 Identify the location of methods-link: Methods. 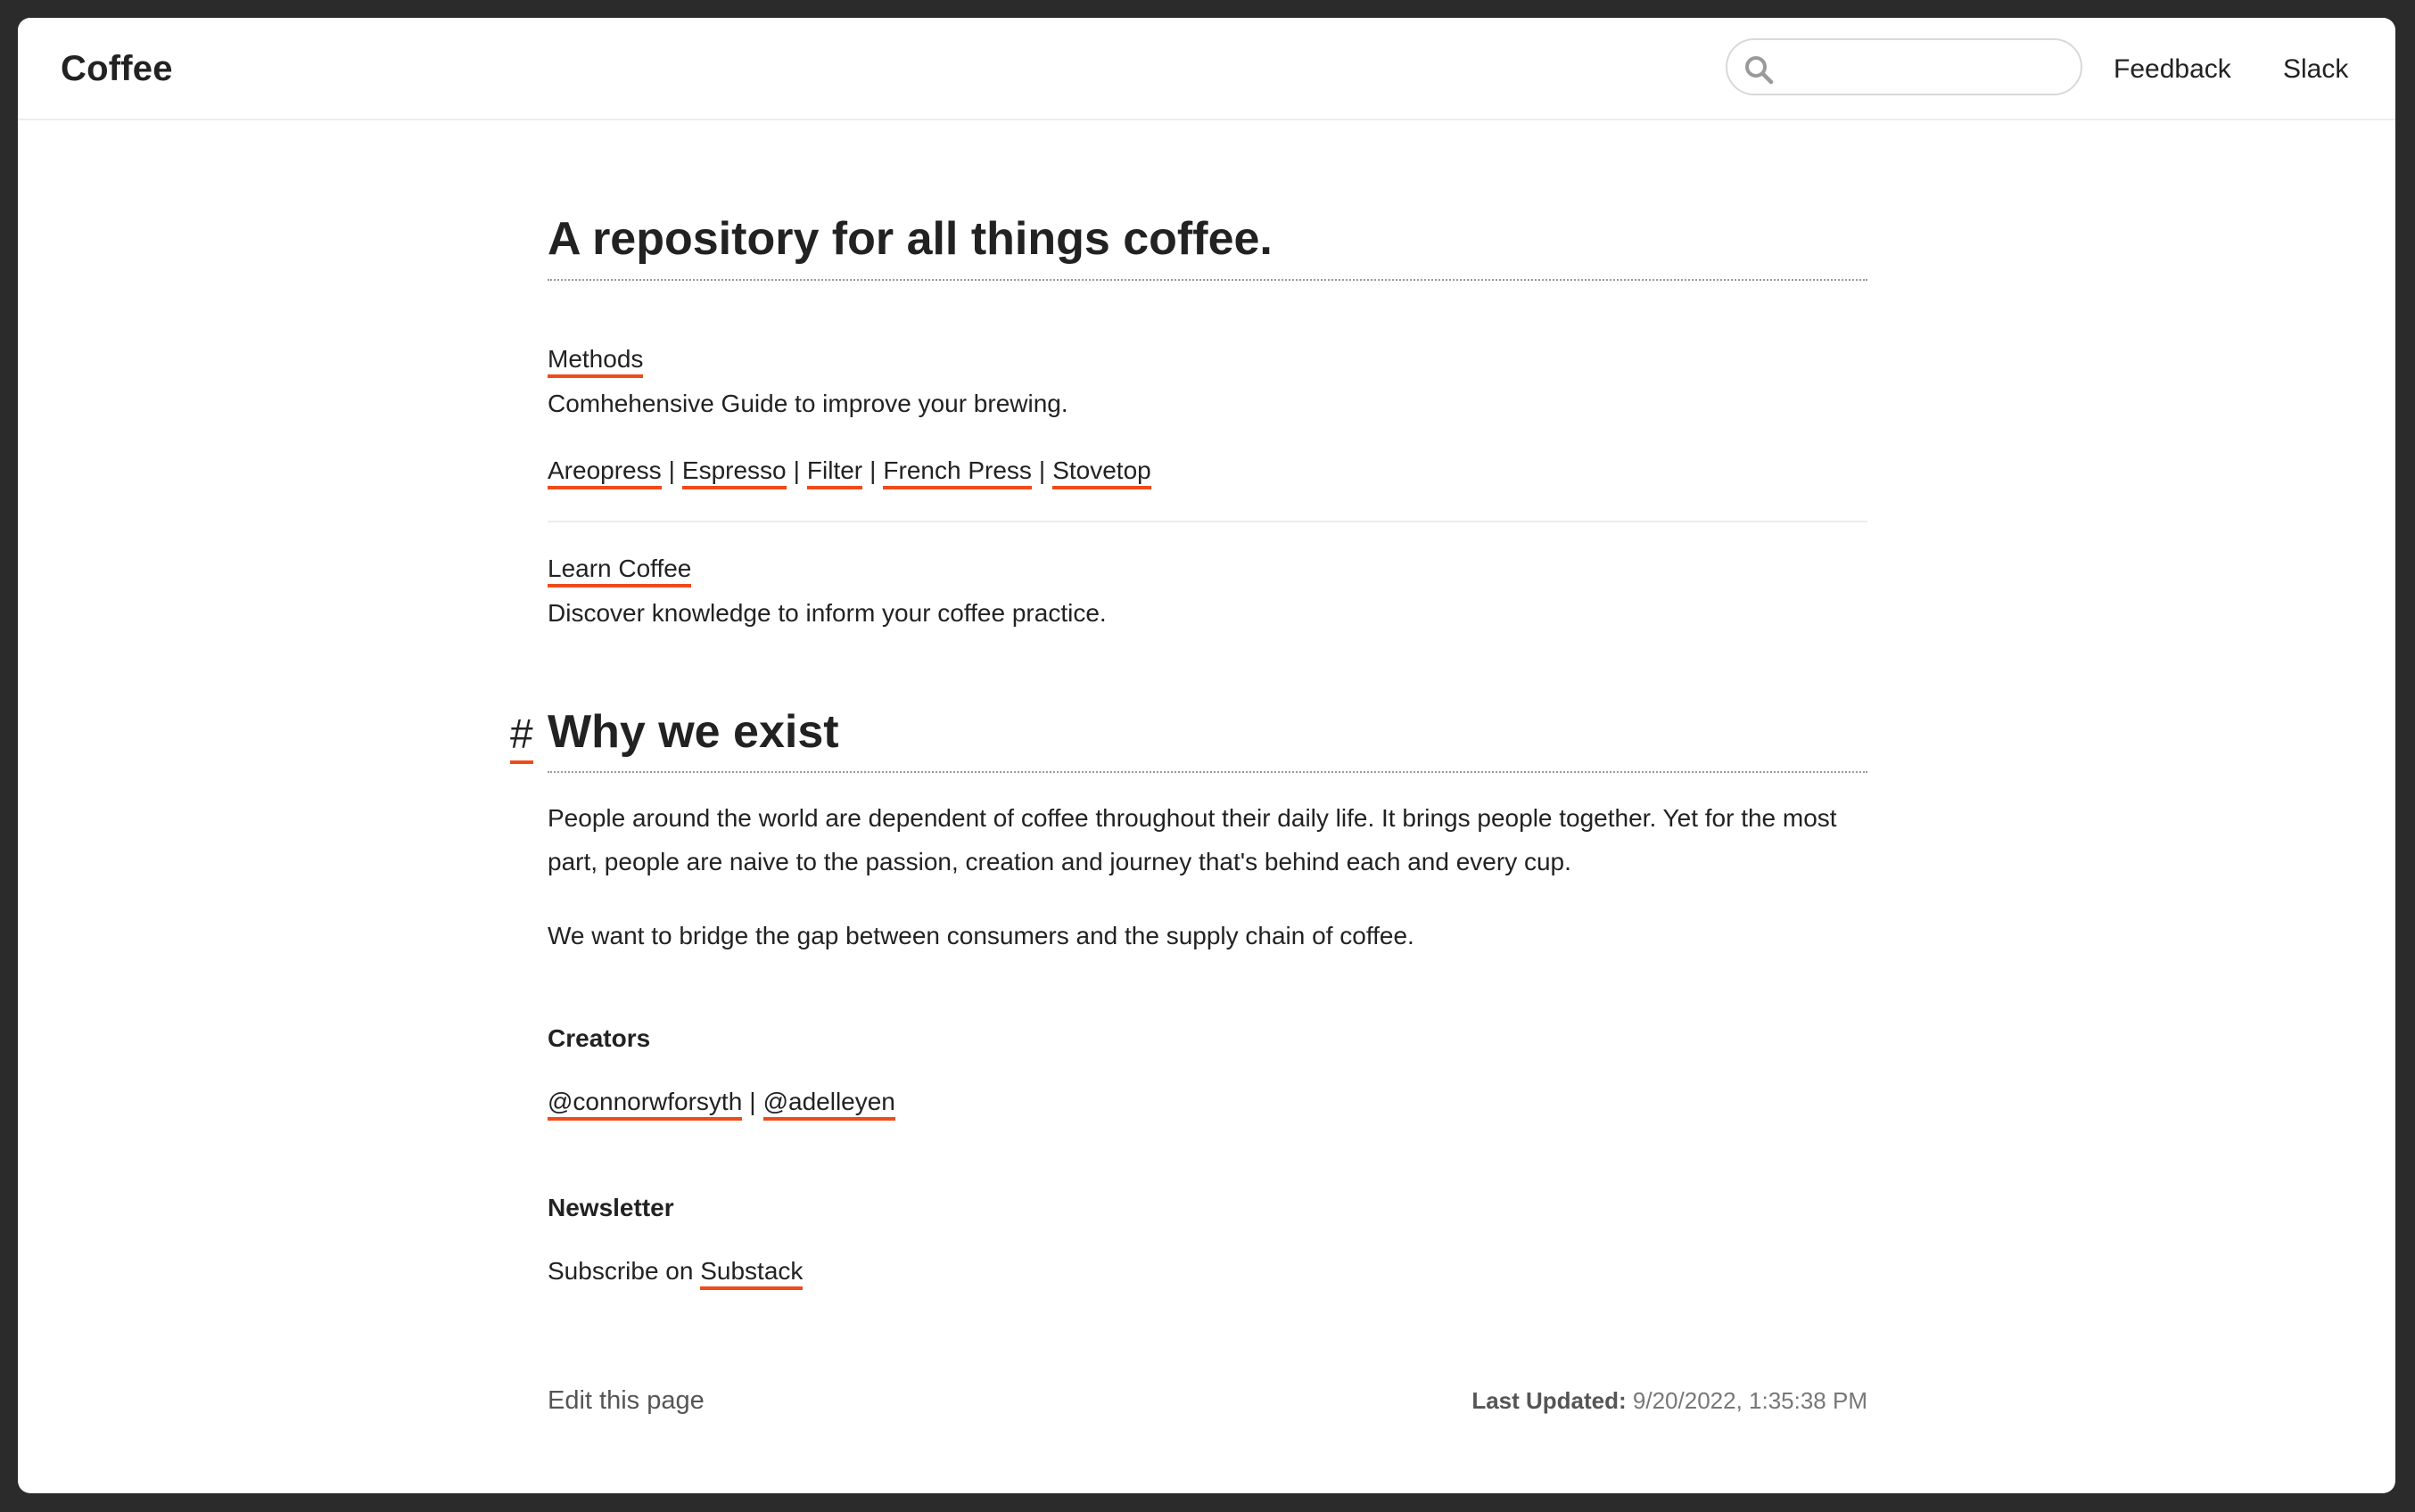
(596, 361).